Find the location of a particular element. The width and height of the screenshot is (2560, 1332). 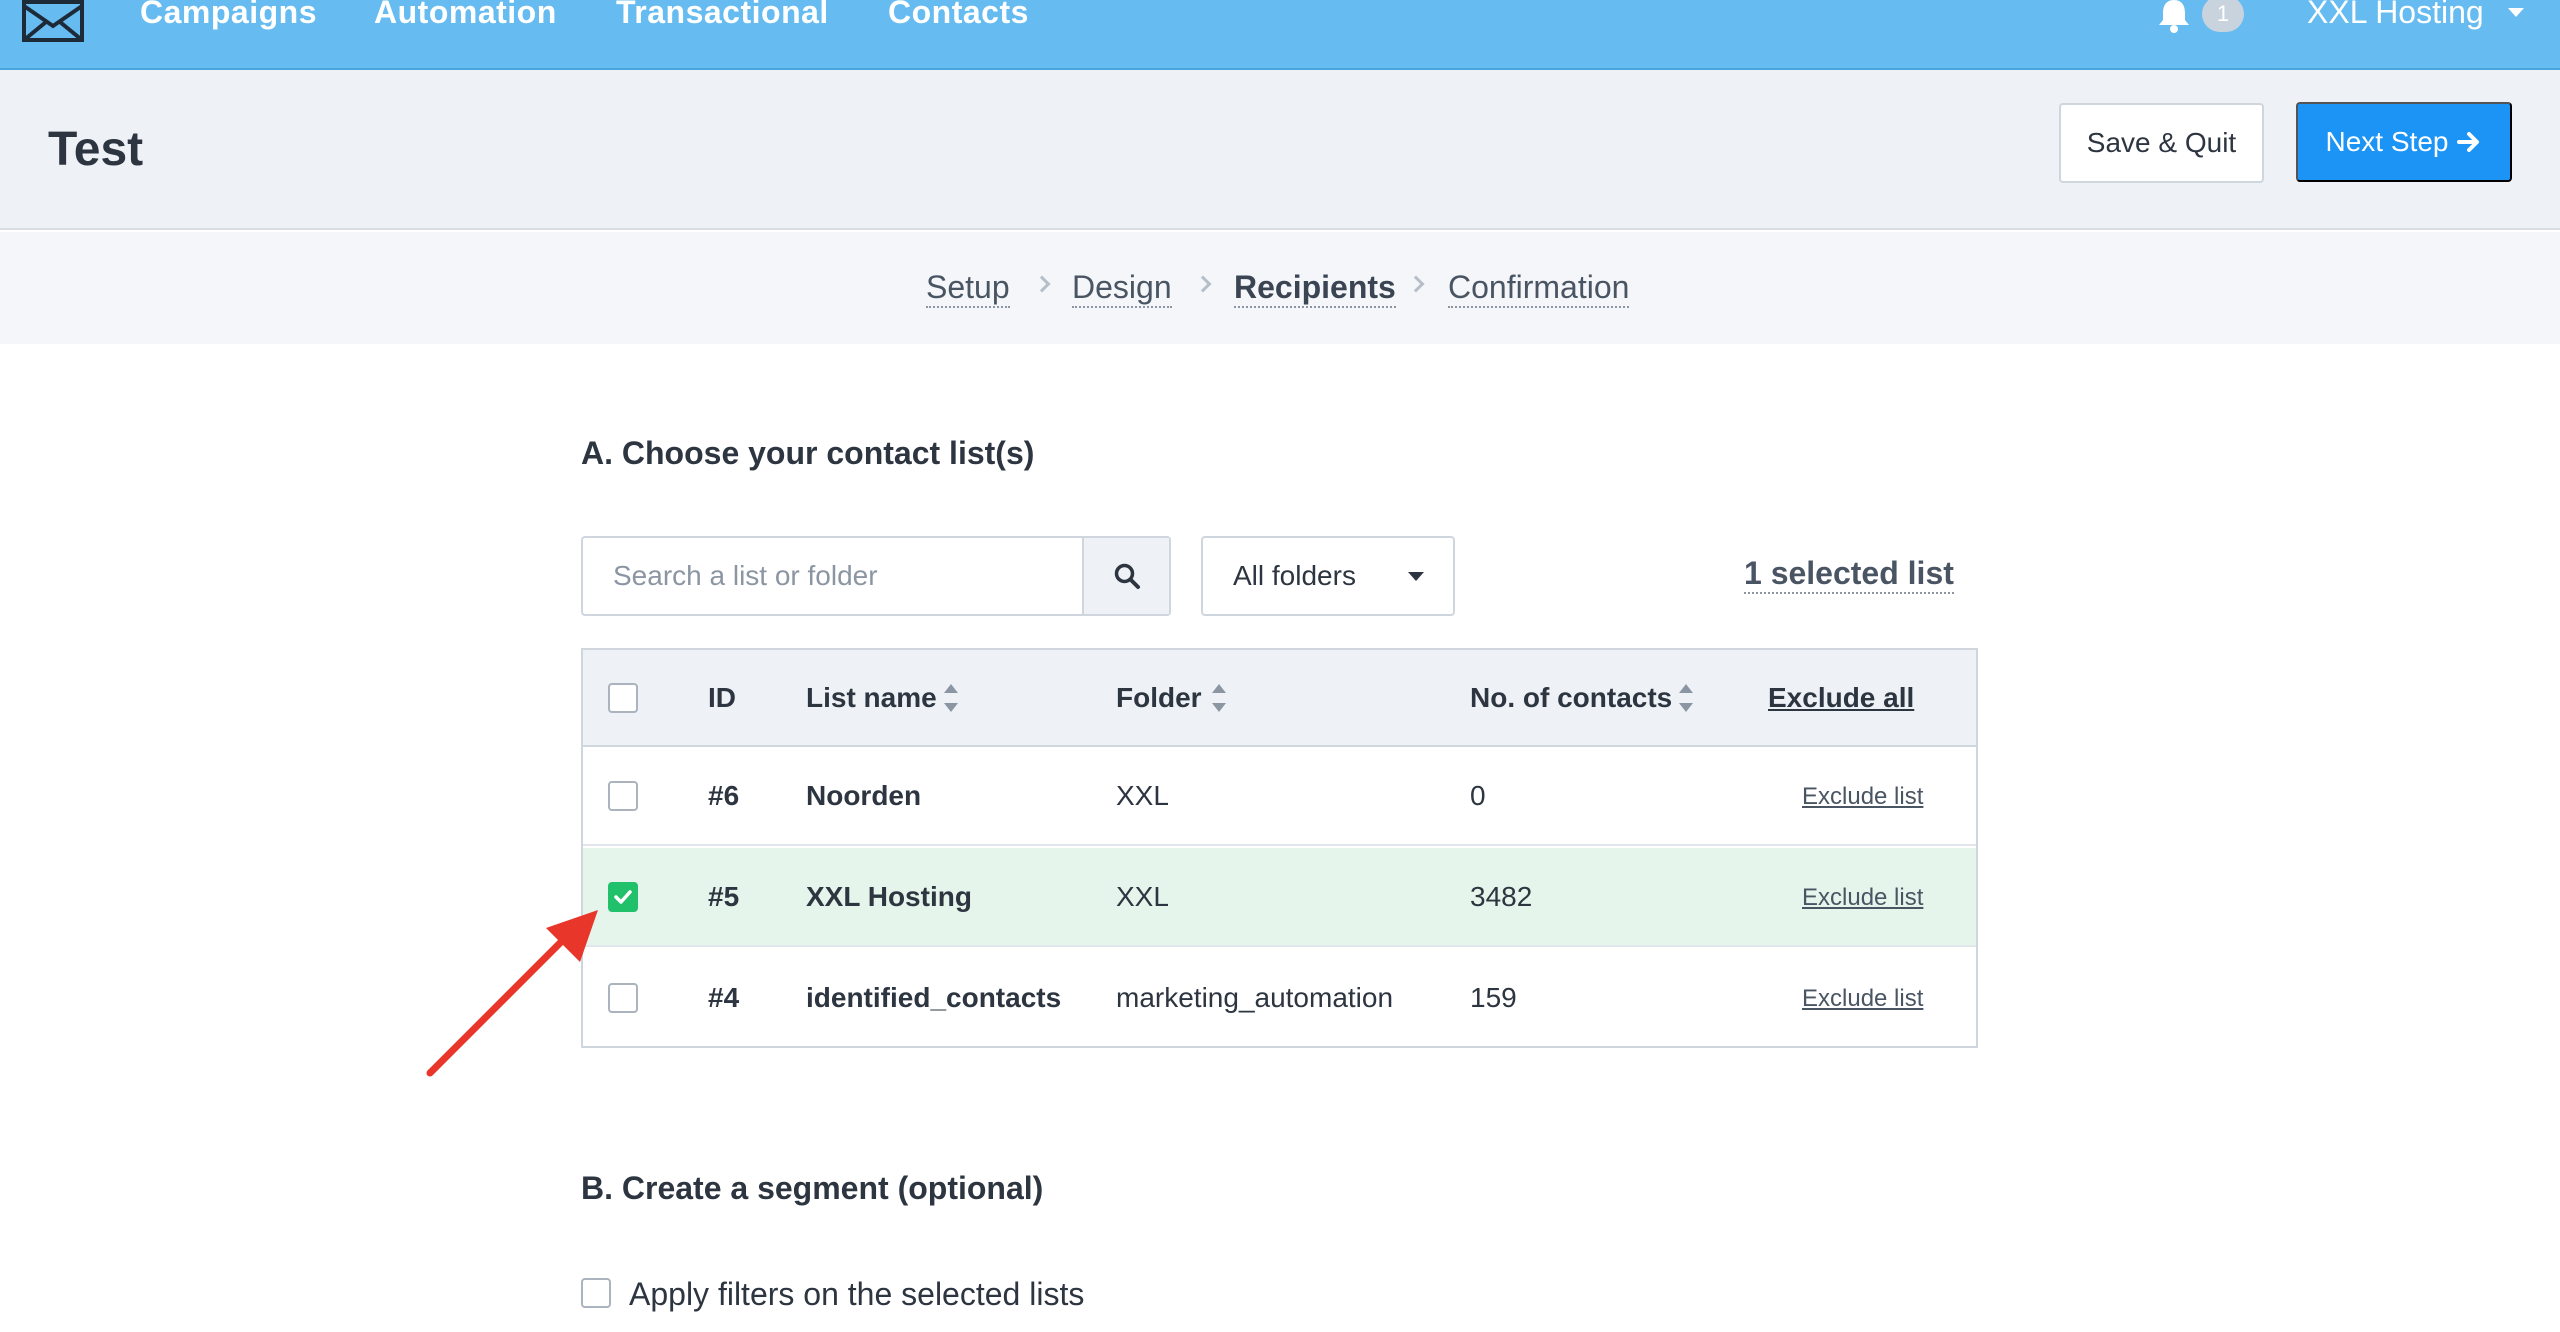

logo-envelope-icon is located at coordinates (53, 21).